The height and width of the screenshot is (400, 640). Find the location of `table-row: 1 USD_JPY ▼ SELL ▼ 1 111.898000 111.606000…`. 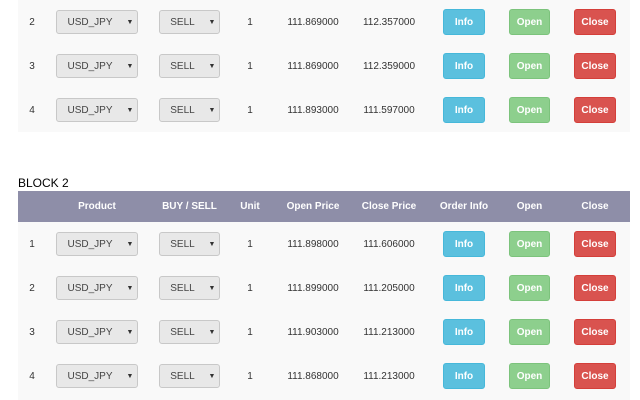

table-row: 1 USD_JPY ▼ SELL ▼ 1 111.898000 111.606000… is located at coordinates (324, 244).